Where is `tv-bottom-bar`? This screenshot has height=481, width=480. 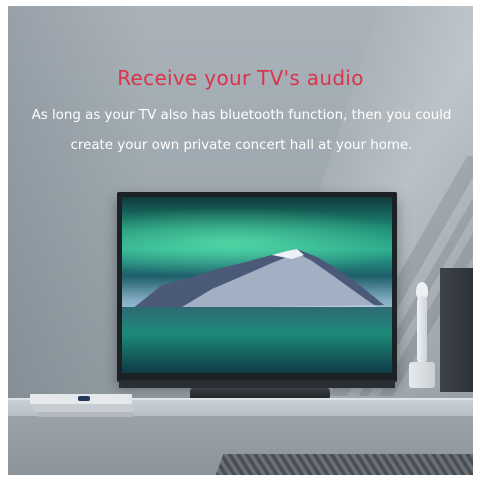 tv-bottom-bar is located at coordinates (257, 384).